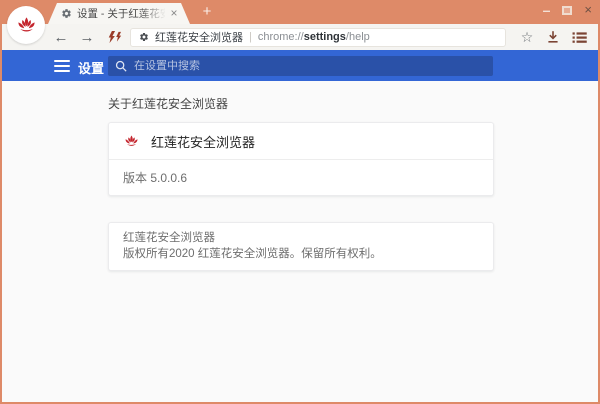  I want to click on menu-list-icon, so click(579, 37).